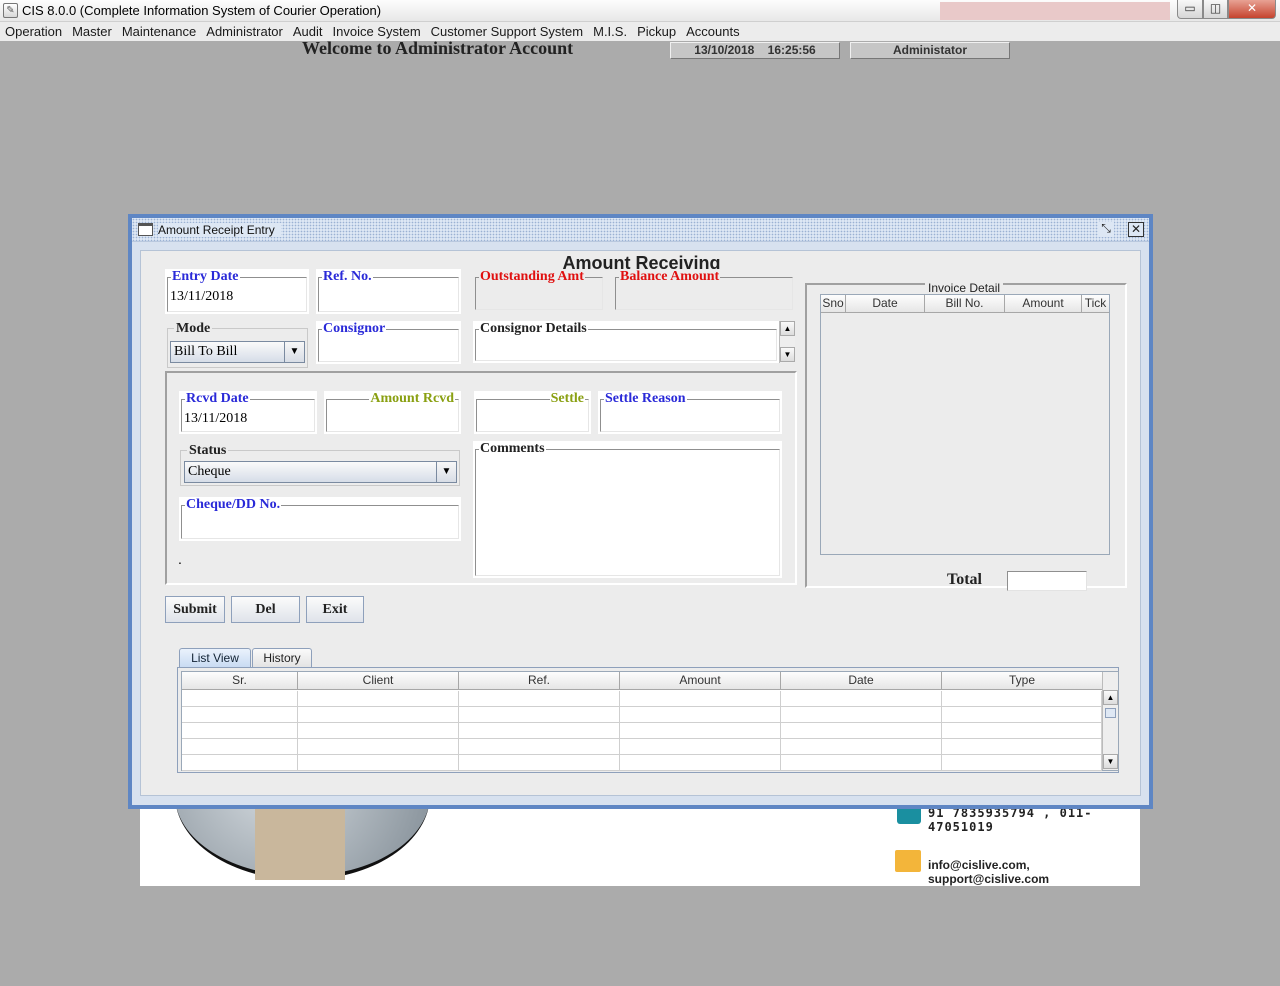 The image size is (1280, 986). What do you see at coordinates (1055, 11) in the screenshot?
I see `titlebar-decoration` at bounding box center [1055, 11].